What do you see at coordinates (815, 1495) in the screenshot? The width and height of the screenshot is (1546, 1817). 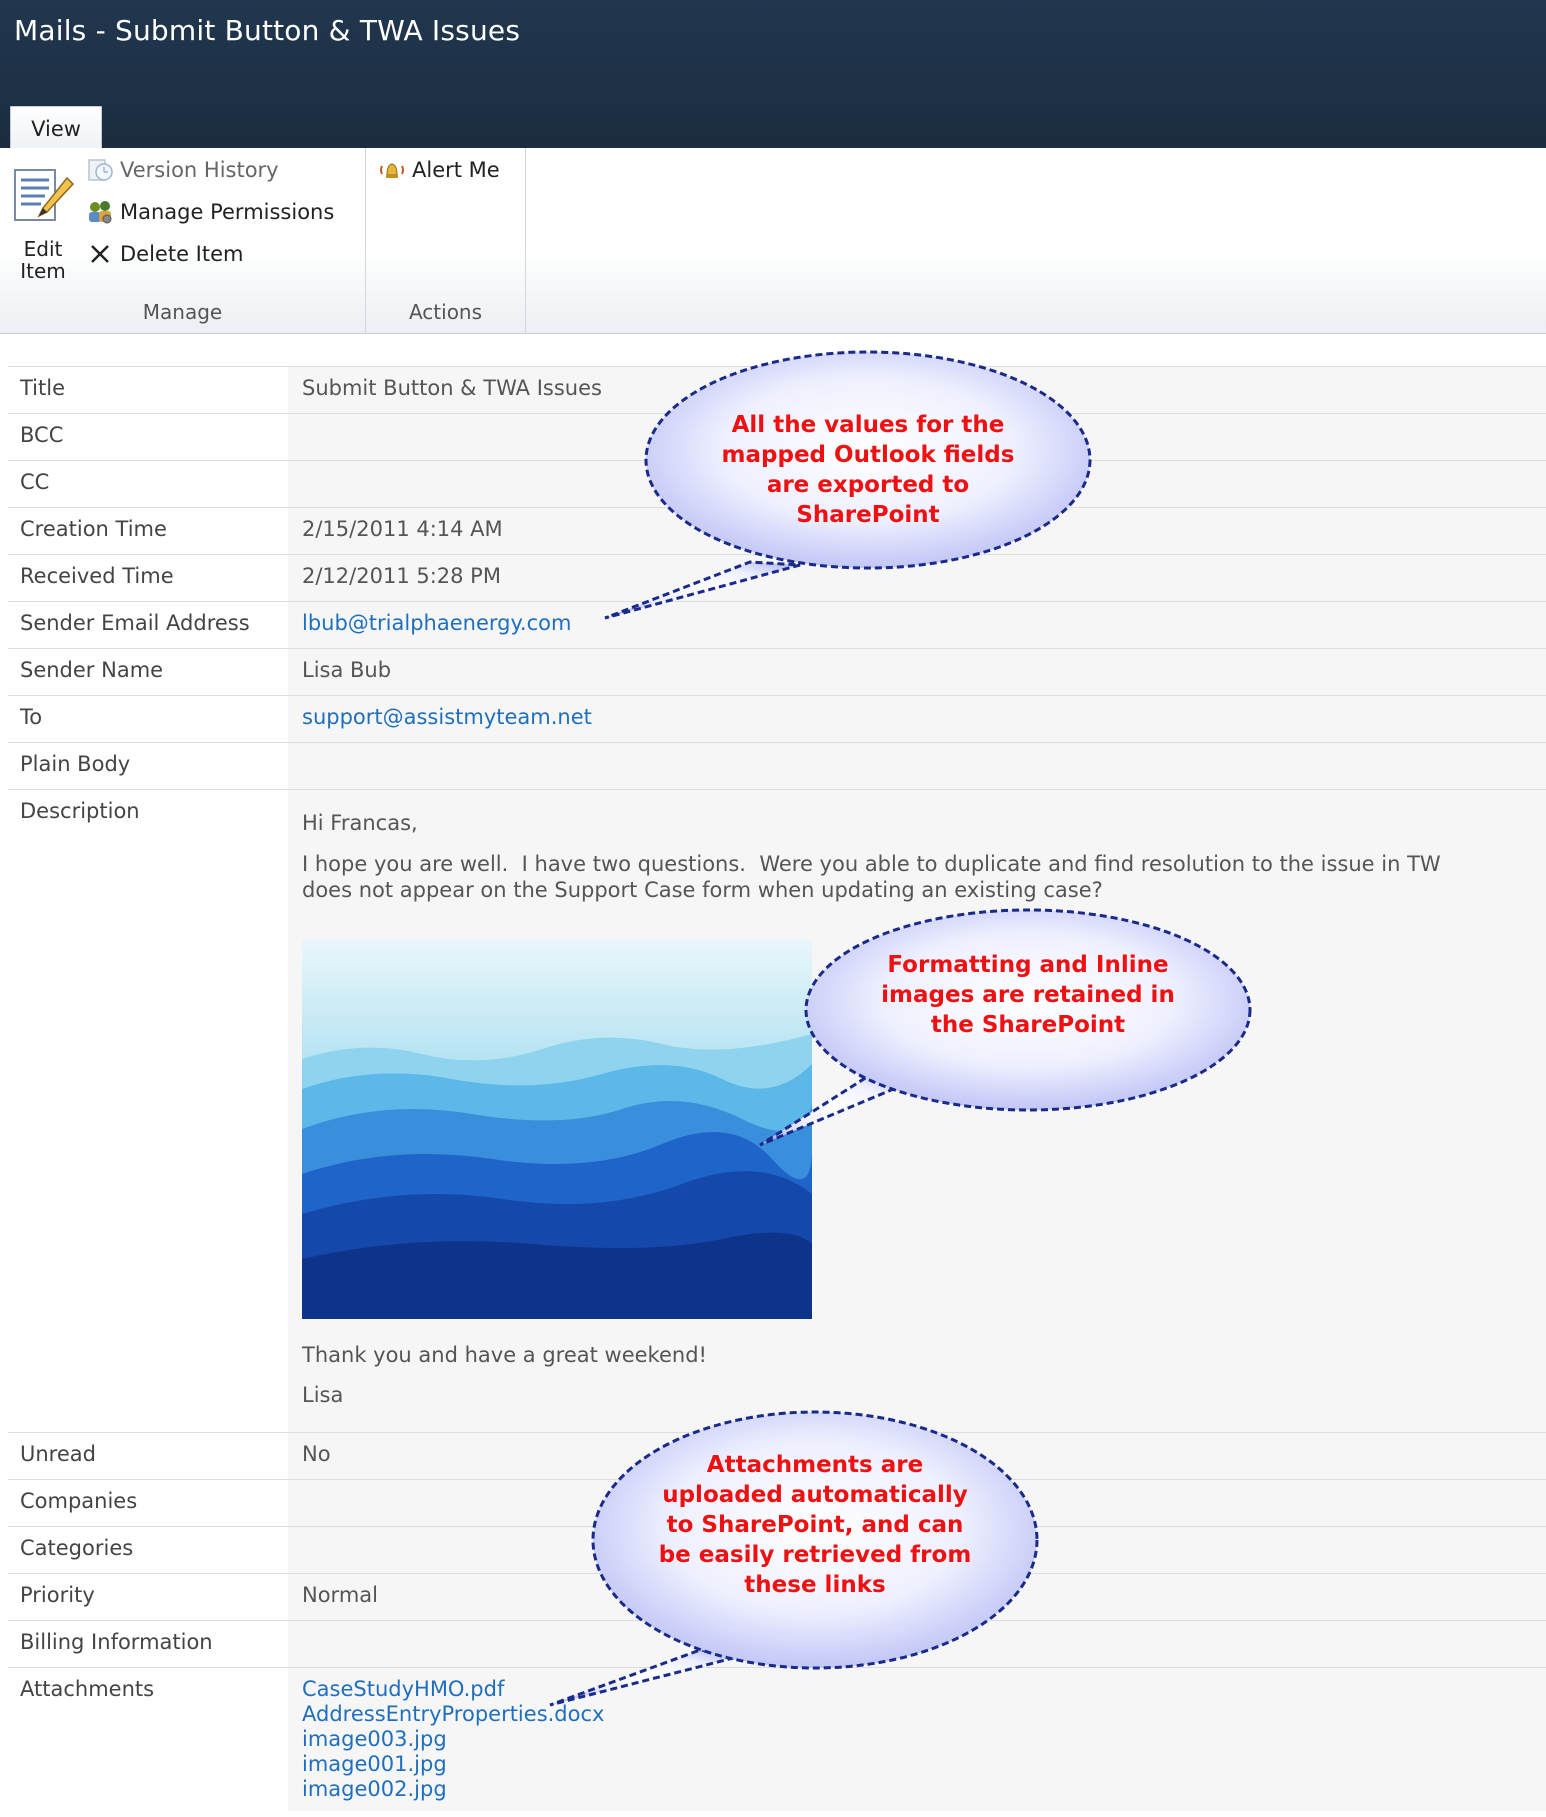 I see `callout-line: uploaded automatically` at bounding box center [815, 1495].